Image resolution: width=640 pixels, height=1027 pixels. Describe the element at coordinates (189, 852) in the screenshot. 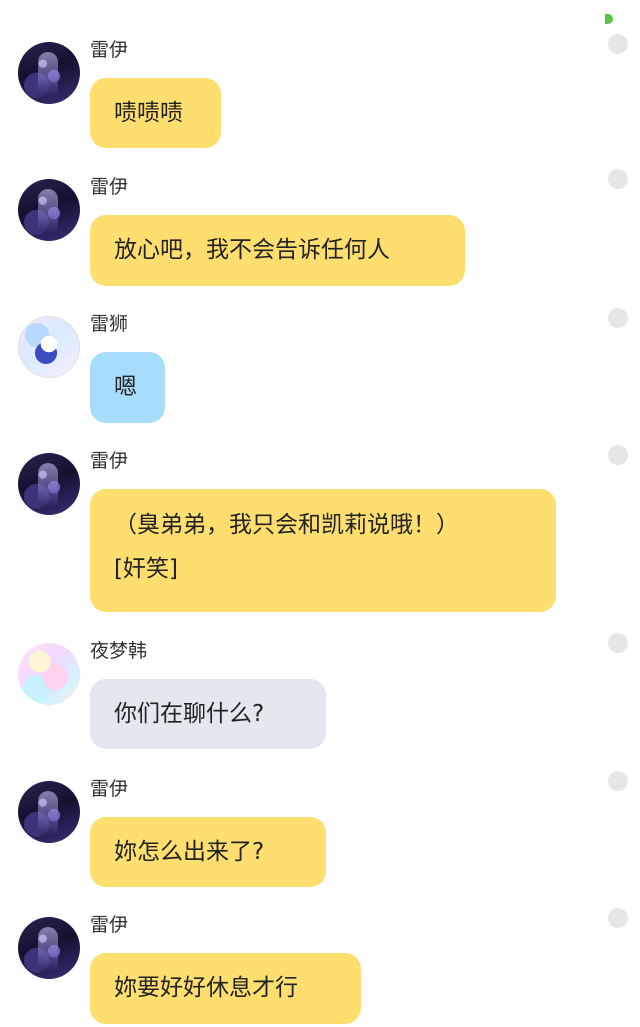

I see `message-text: 妳怎么出来了?` at that location.